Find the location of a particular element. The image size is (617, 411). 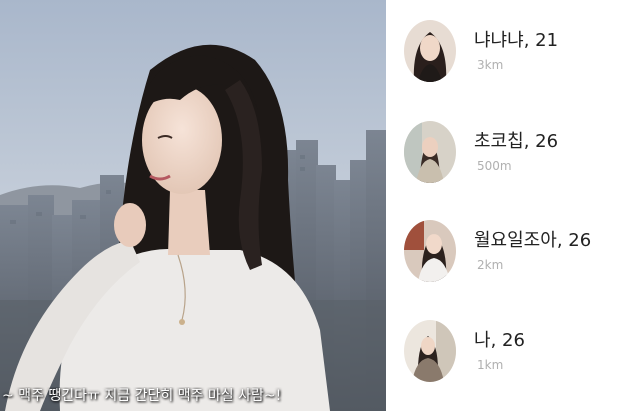

profile-item: 초코칩, 26 500m is located at coordinates (509, 156).